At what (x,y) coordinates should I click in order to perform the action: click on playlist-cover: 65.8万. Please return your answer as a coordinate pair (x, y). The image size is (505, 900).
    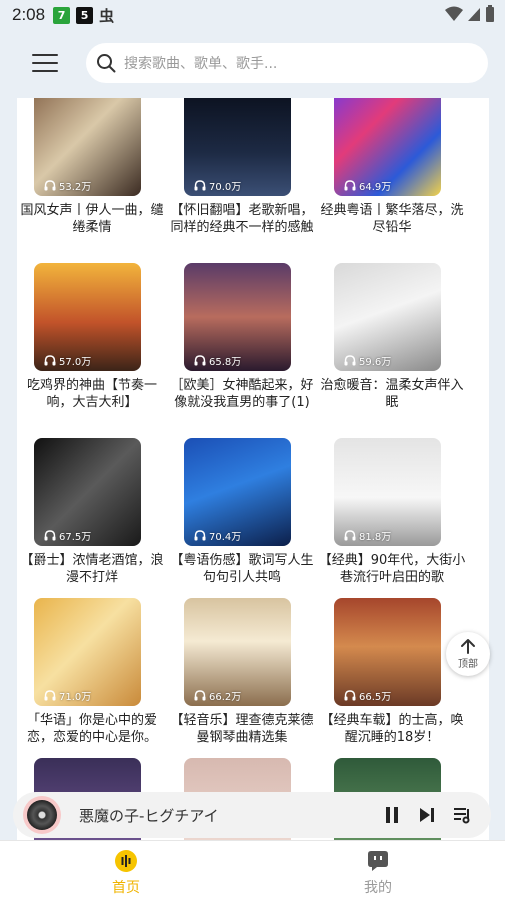
    Looking at the image, I should click on (237, 317).